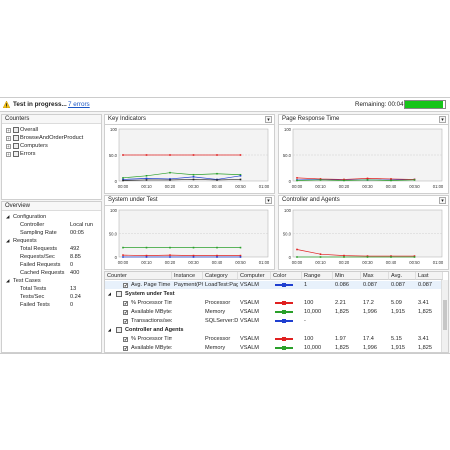 The height and width of the screenshot is (450, 450). What do you see at coordinates (51, 217) in the screenshot?
I see `overview-section: ◢ Configuration` at bounding box center [51, 217].